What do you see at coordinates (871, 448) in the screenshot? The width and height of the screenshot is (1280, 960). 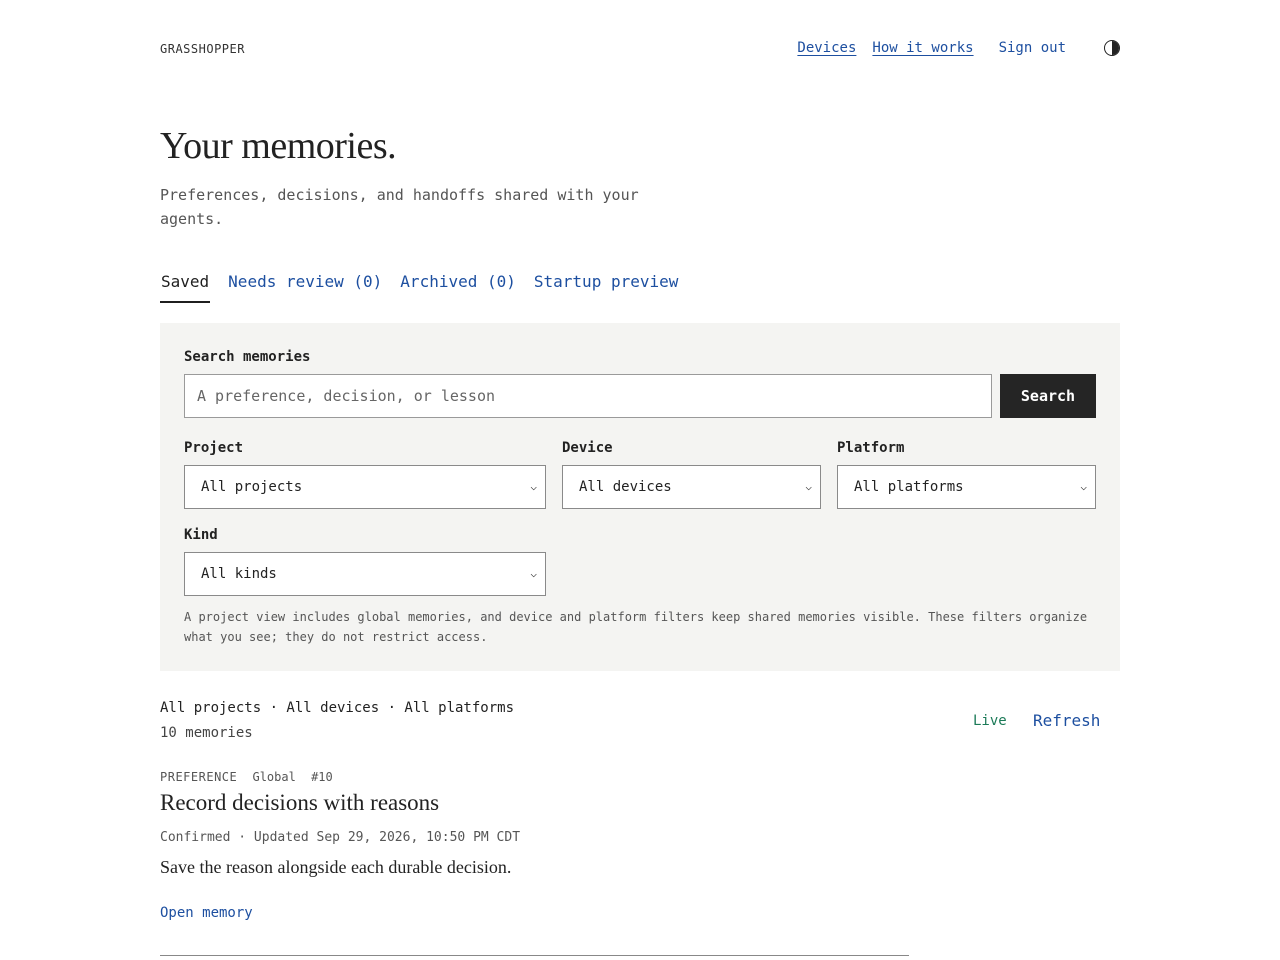 I see `platform-label: Platform` at bounding box center [871, 448].